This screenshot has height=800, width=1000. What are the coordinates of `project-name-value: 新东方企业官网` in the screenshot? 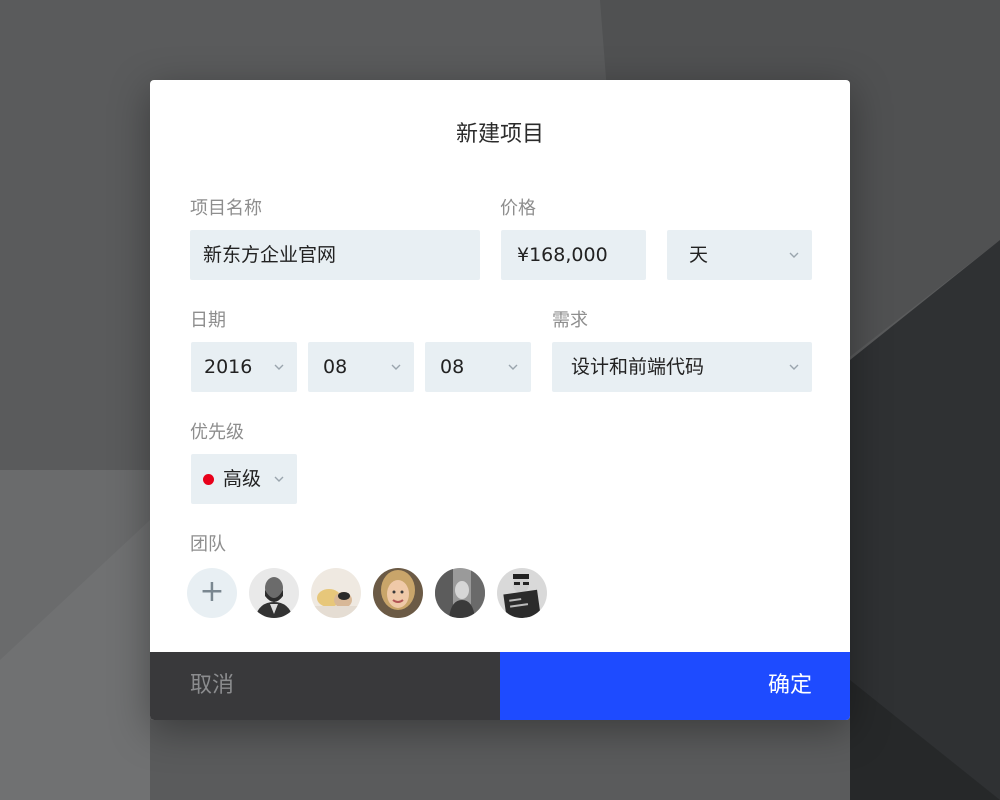 It's located at (270, 255).